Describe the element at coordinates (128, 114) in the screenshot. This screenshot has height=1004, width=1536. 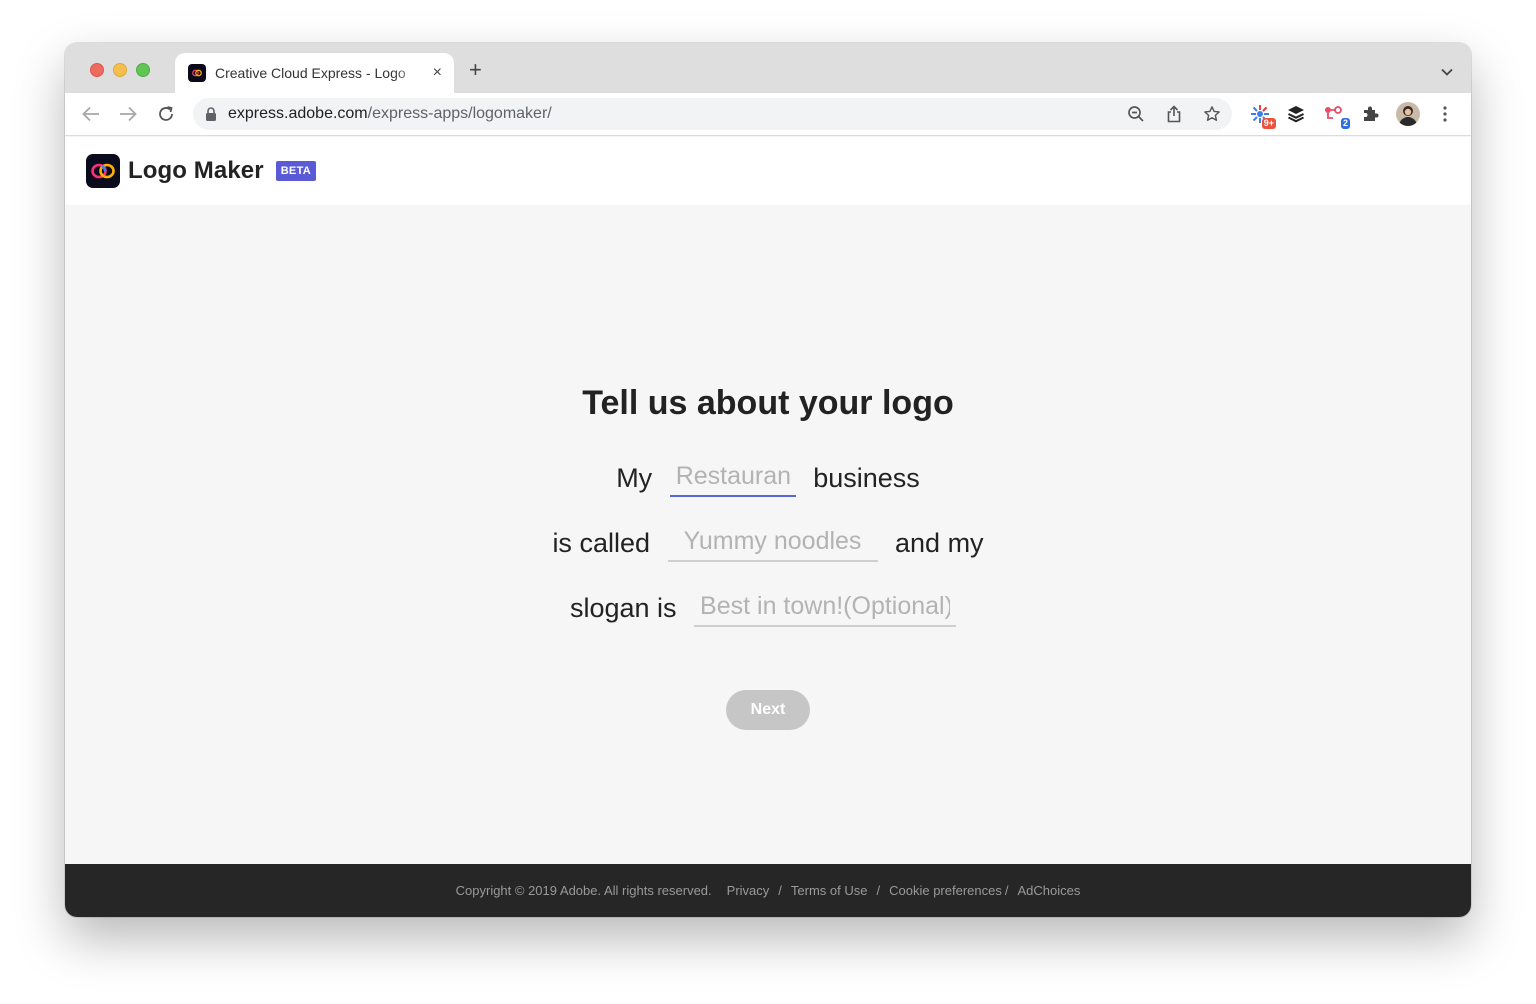
I see `forward-arrow-icon` at that location.